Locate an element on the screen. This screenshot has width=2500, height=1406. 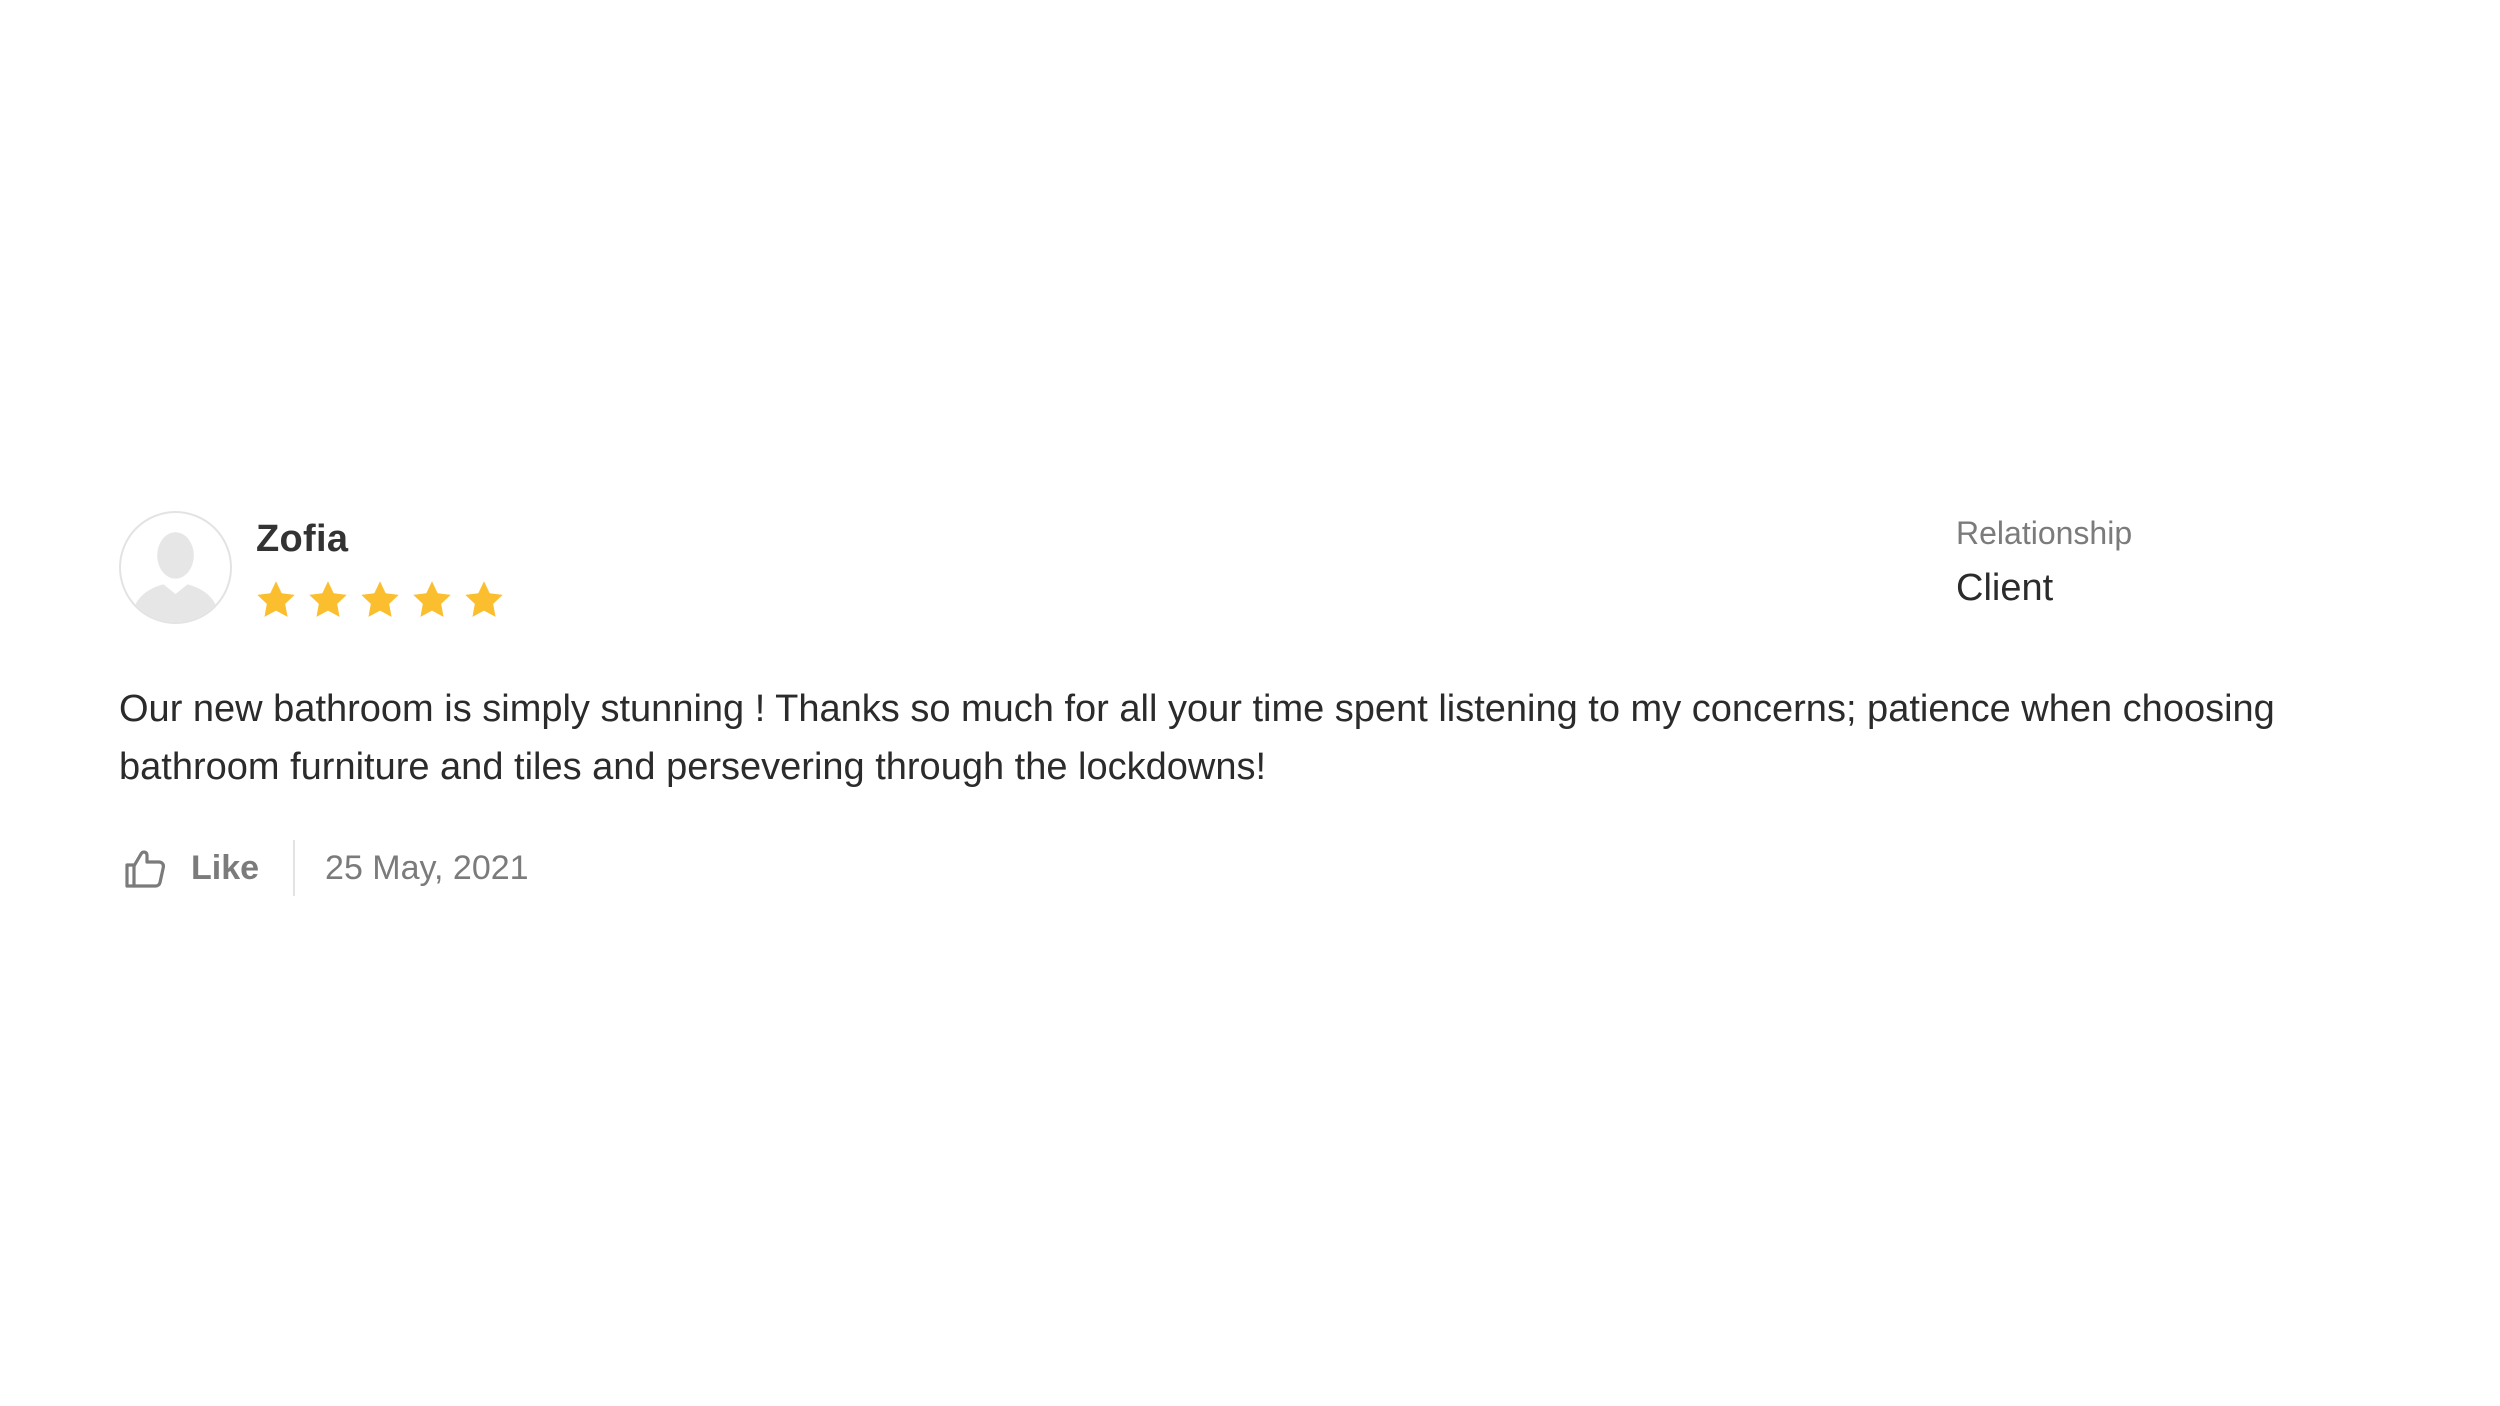
default-user-silhouette-icon is located at coordinates (175, 577).